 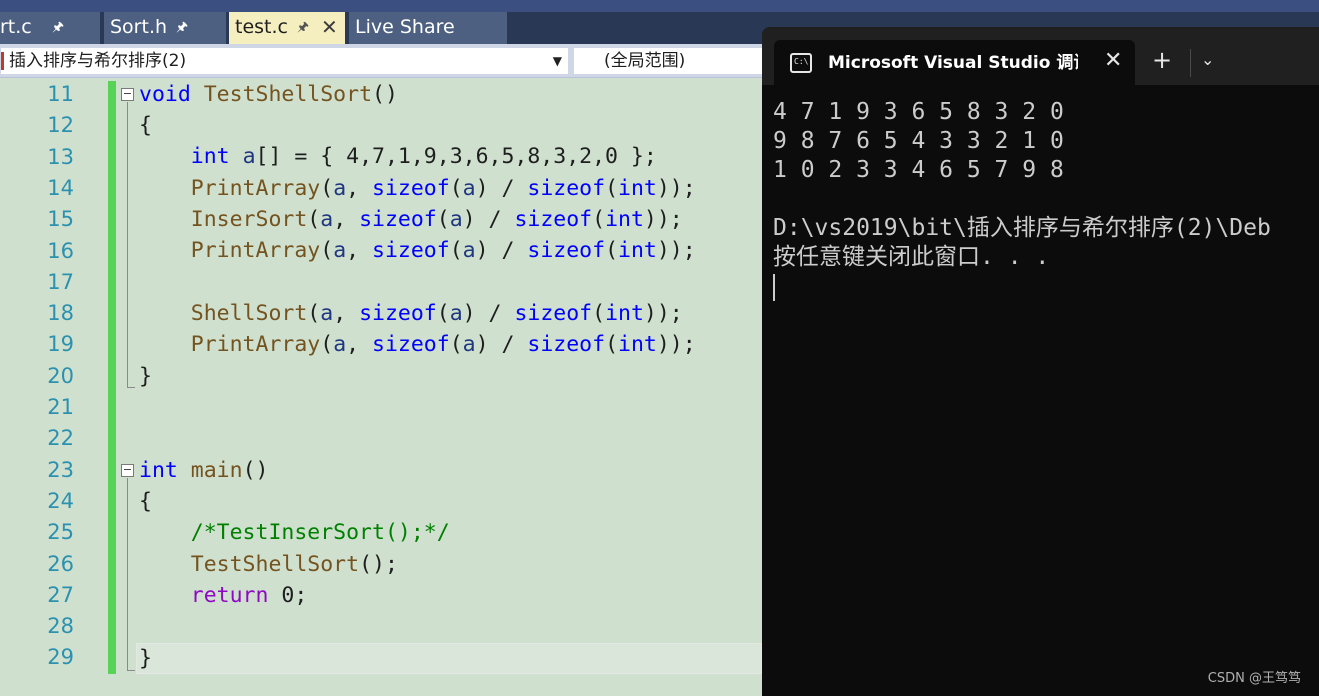 What do you see at coordinates (411, 219) in the screenshot?
I see `code-line-15: InserSort(a, sizeof(a) / sizeof(int));` at bounding box center [411, 219].